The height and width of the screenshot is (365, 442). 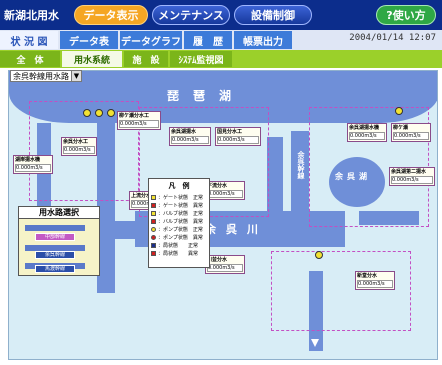 What do you see at coordinates (153, 237) in the screenshot?
I see `pump-error-icon` at bounding box center [153, 237].